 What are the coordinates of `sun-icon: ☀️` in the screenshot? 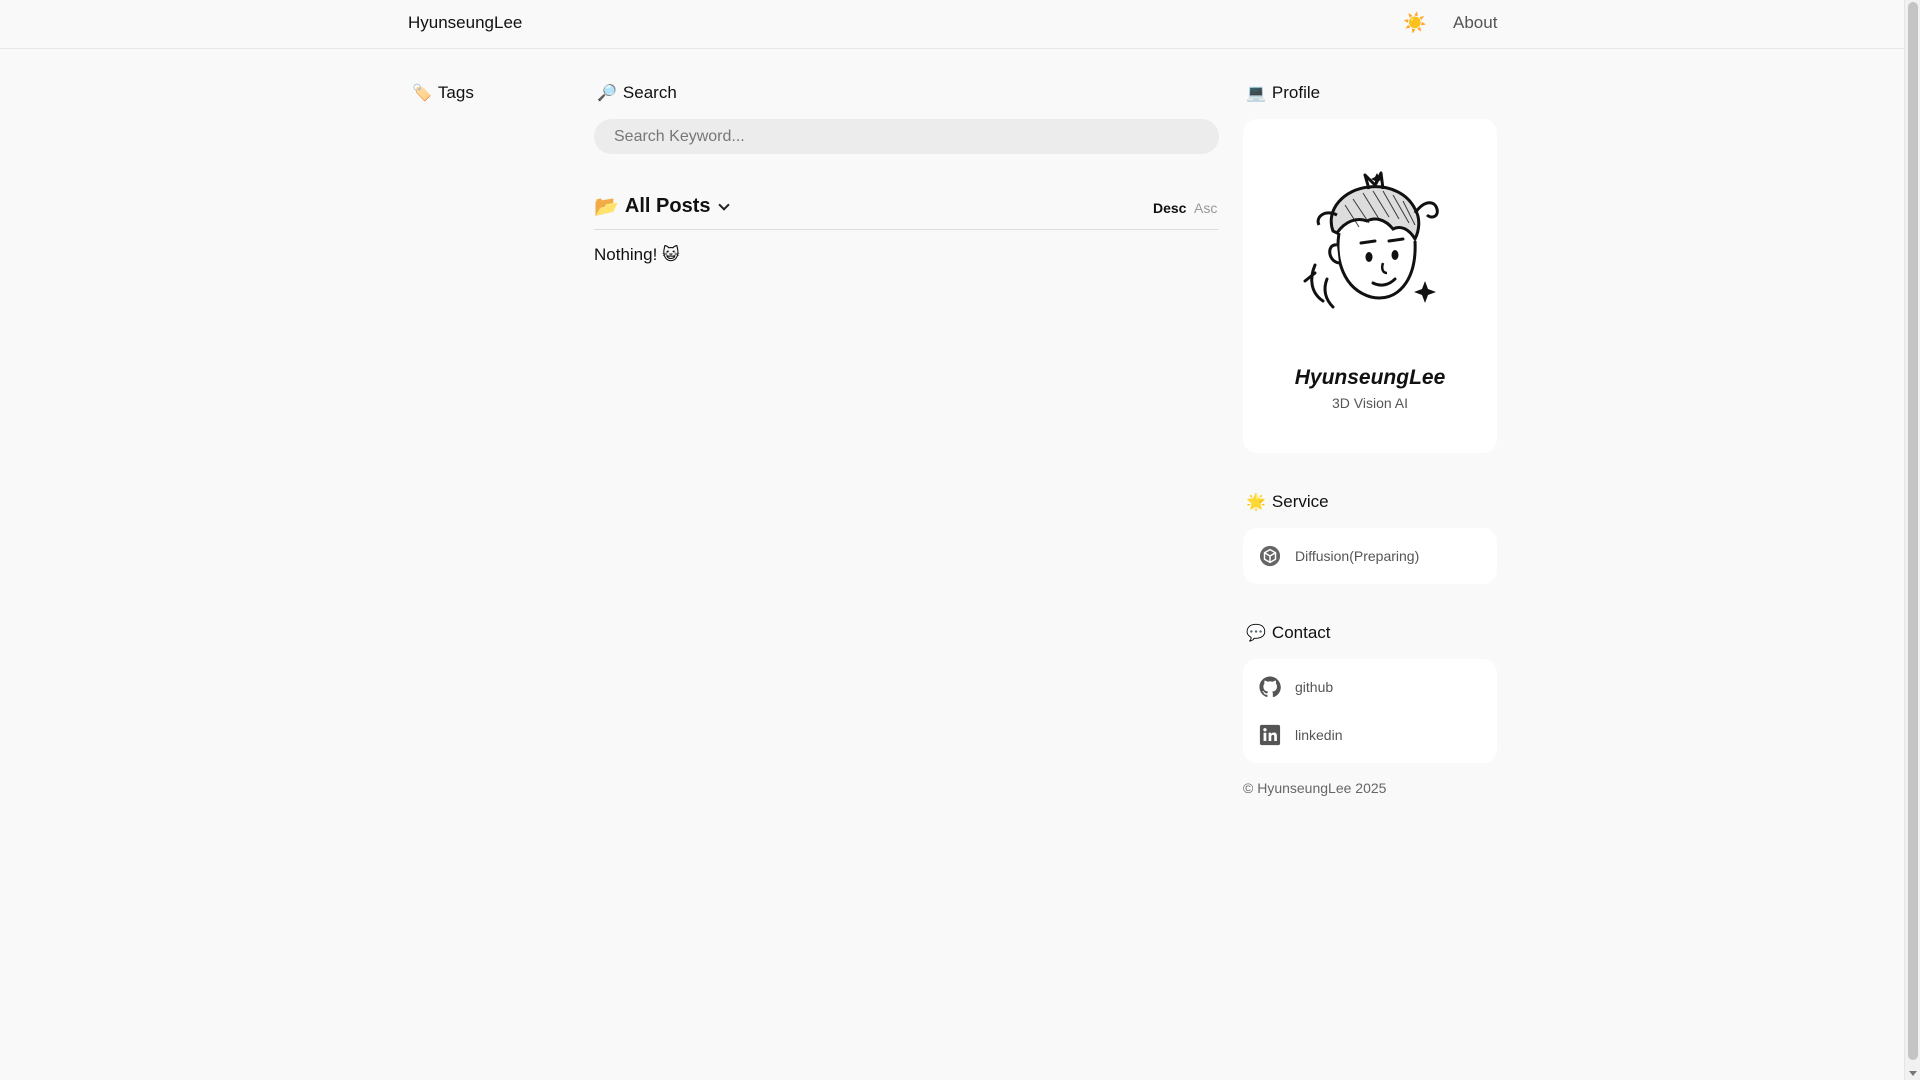 It's located at (1415, 24).